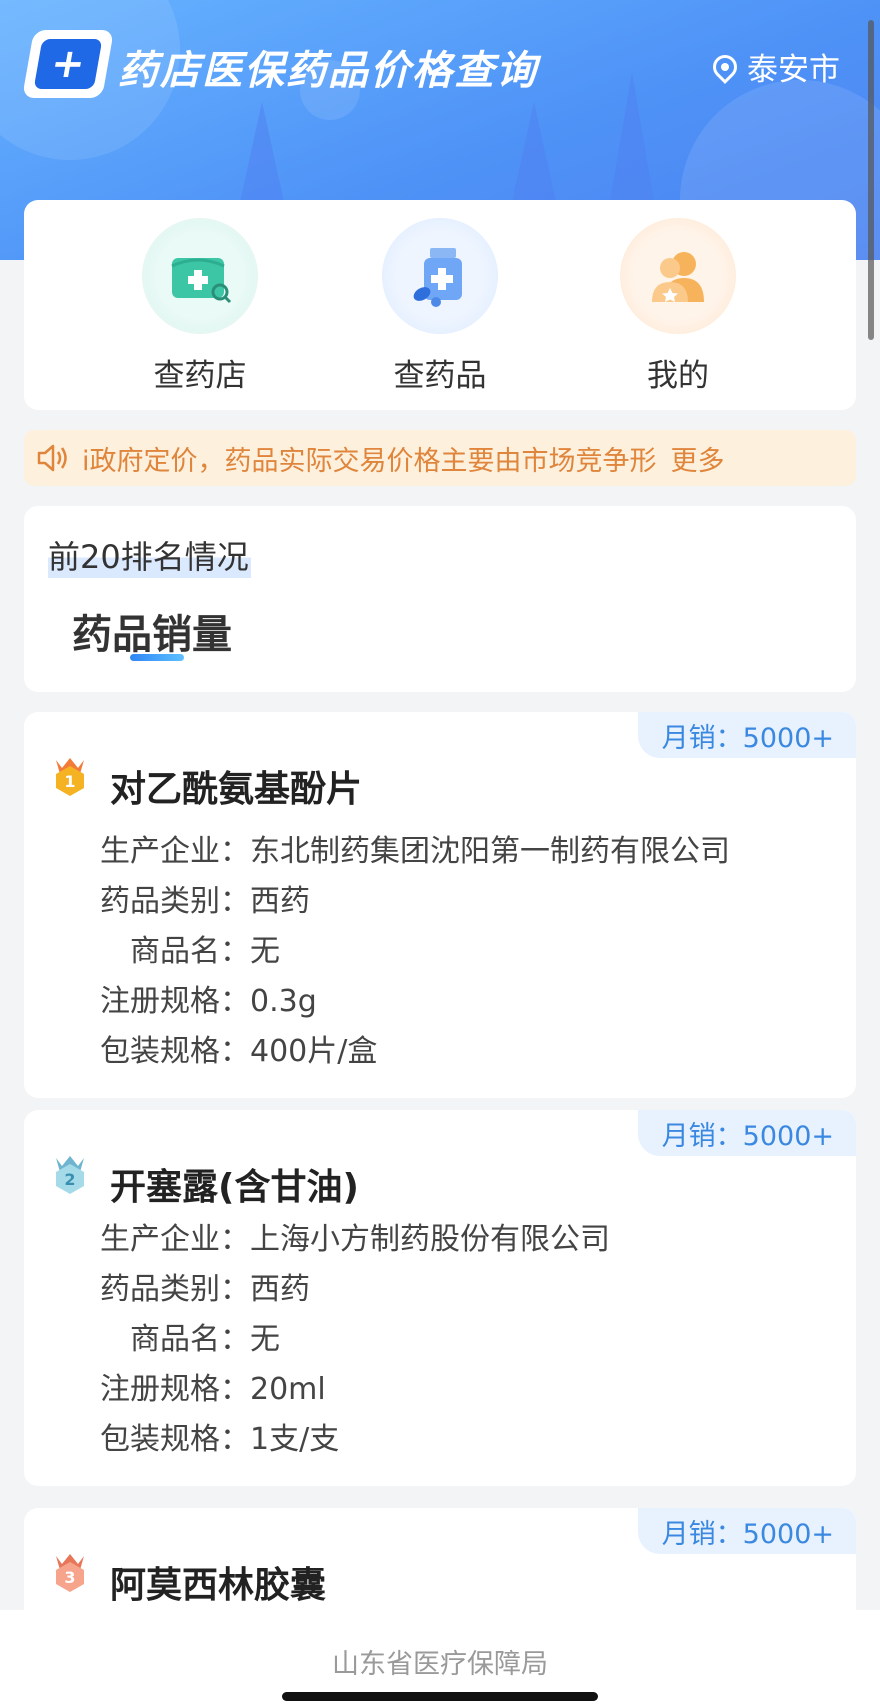 This screenshot has height=1706, width=880. I want to click on footer-text: 山东省医疗保障局, so click(440, 1664).